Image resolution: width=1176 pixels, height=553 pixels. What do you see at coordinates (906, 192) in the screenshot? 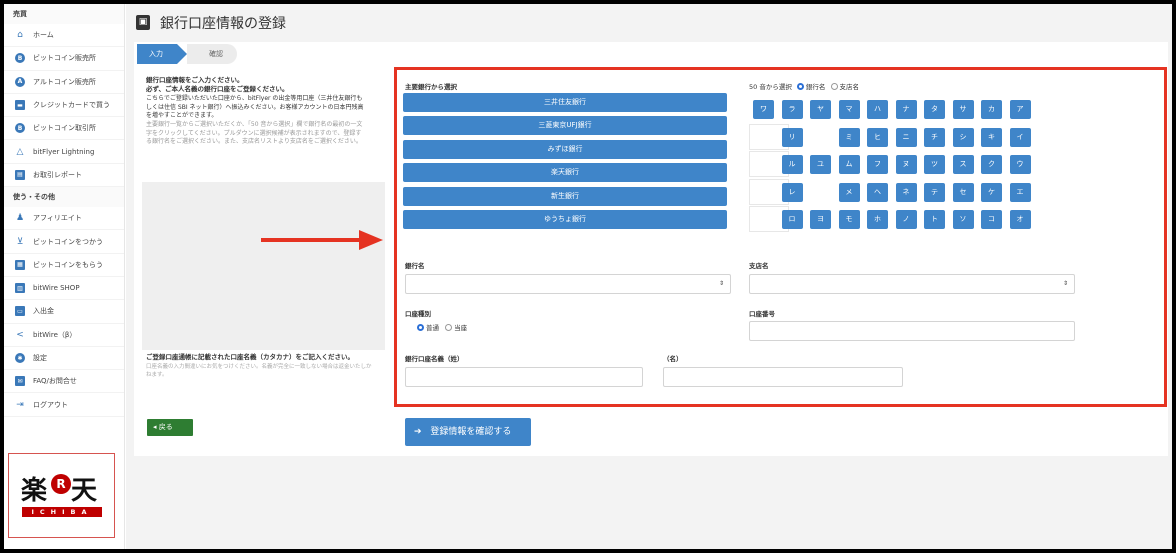
I see `kana-button: ネ` at bounding box center [906, 192].